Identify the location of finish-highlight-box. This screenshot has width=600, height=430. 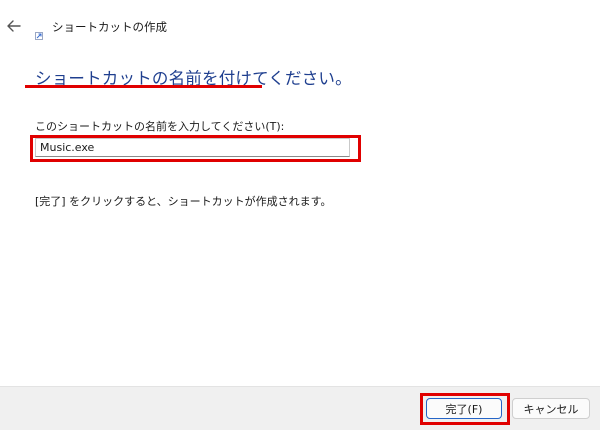
(465, 409).